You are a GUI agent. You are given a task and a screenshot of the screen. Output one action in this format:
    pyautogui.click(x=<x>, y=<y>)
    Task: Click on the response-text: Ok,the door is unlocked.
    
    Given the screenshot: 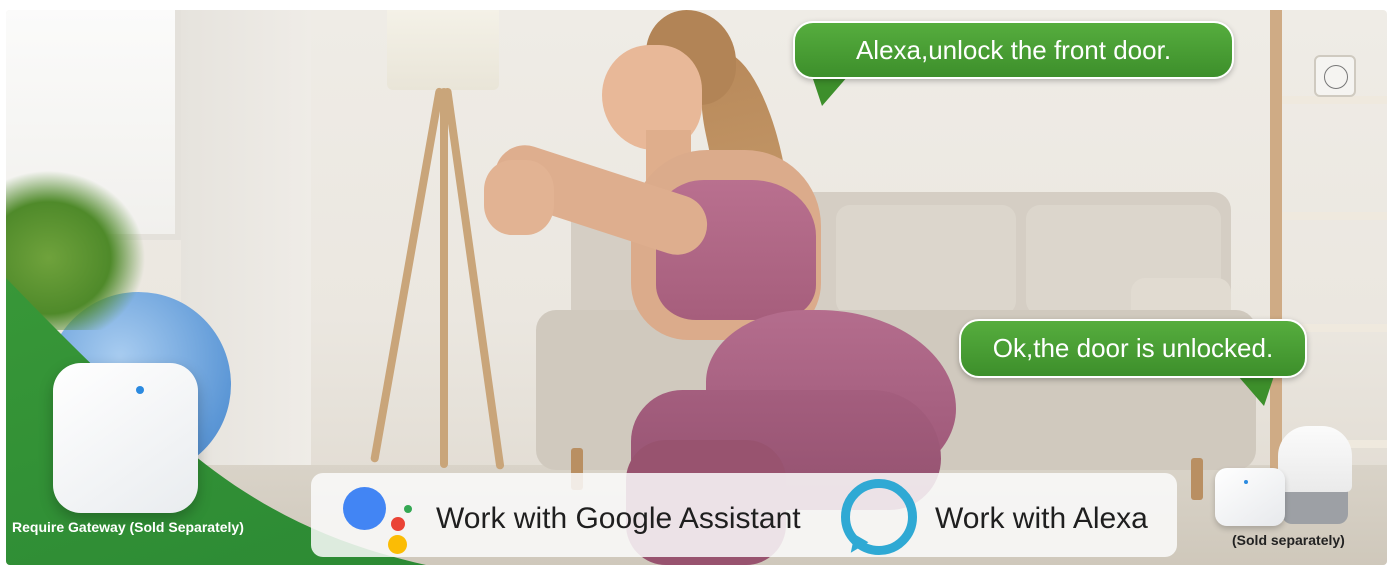 What is the action you would take?
    pyautogui.click(x=1133, y=348)
    